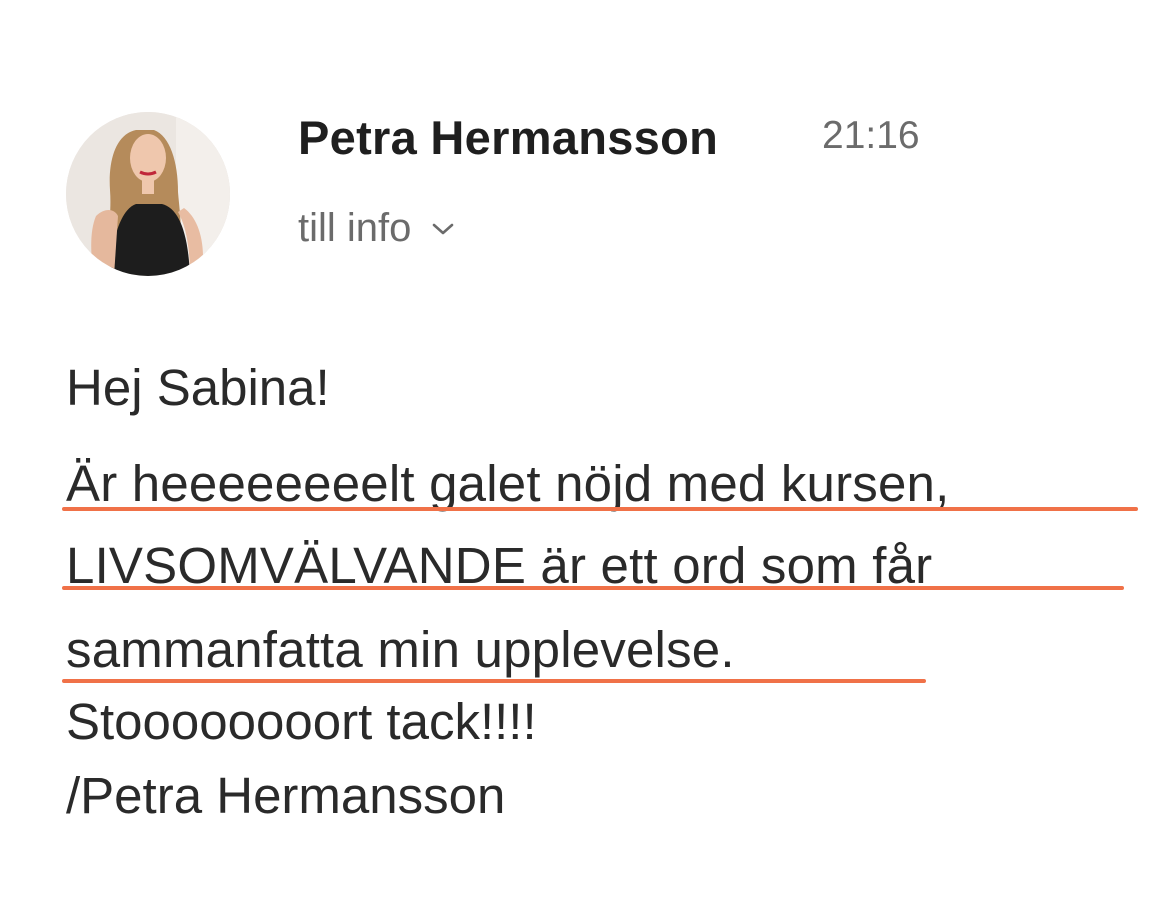 The width and height of the screenshot is (1170, 897). I want to click on message-timestamp: 21:16, so click(871, 135).